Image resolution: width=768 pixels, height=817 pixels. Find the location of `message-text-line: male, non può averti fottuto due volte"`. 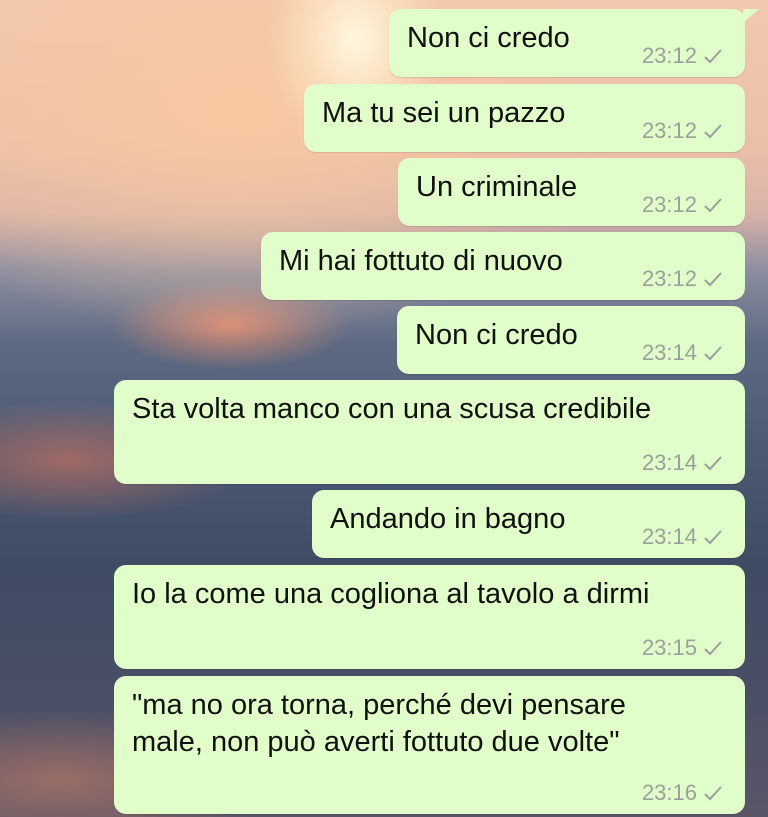

message-text-line: male, non può averti fottuto due volte" is located at coordinates (376, 742).